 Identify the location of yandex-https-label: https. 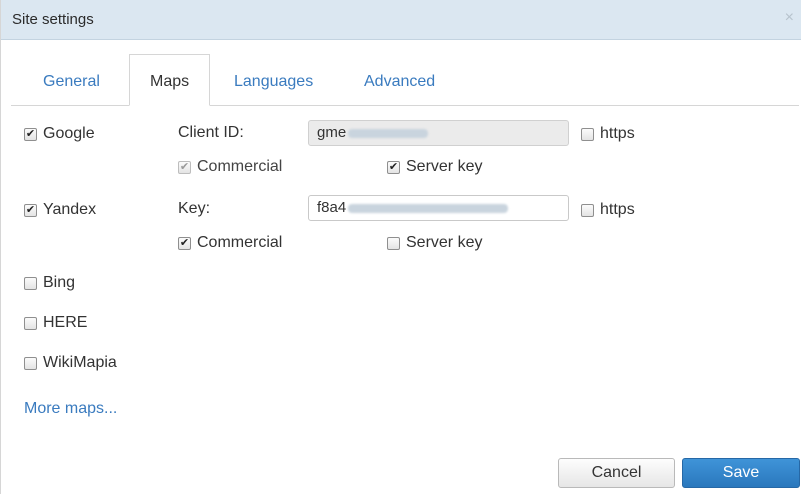
(617, 209).